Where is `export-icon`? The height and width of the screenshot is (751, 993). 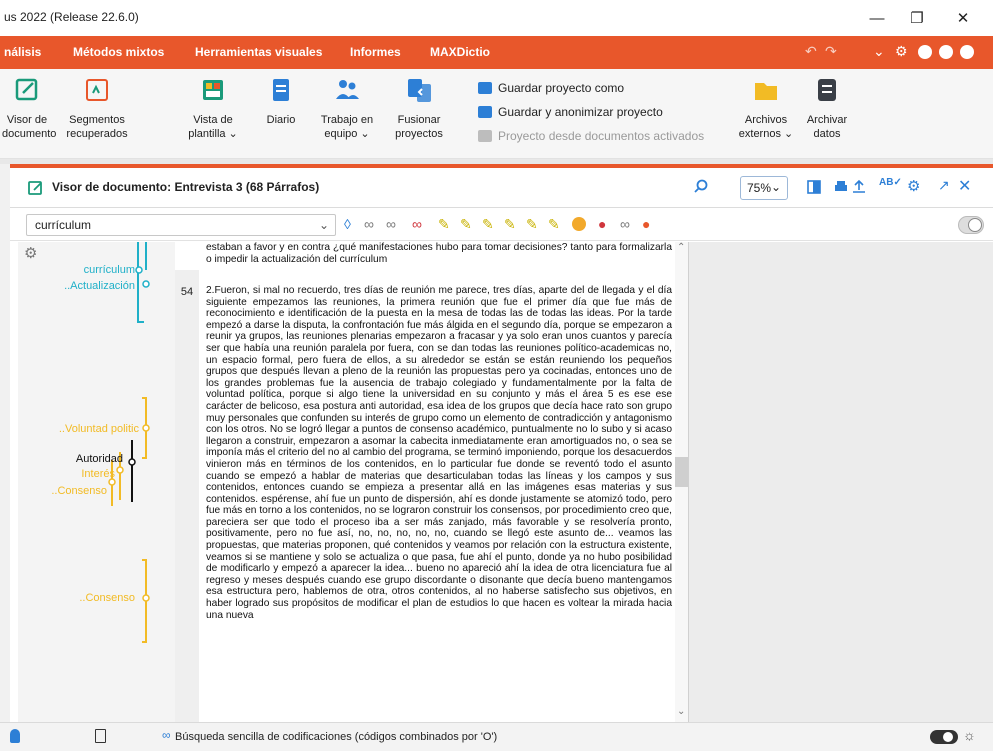
export-icon is located at coordinates (859, 187).